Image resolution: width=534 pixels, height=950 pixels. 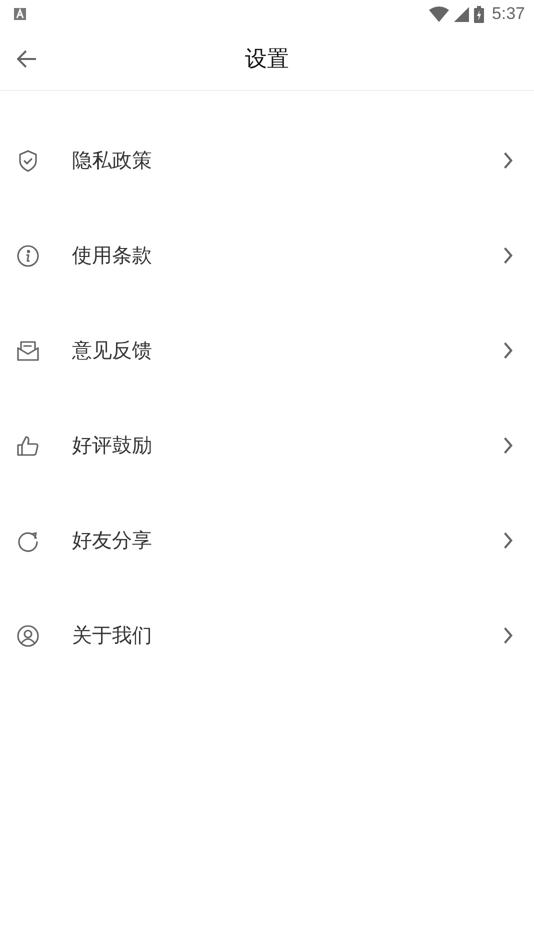 What do you see at coordinates (438, 14) in the screenshot?
I see `wifi-icon` at bounding box center [438, 14].